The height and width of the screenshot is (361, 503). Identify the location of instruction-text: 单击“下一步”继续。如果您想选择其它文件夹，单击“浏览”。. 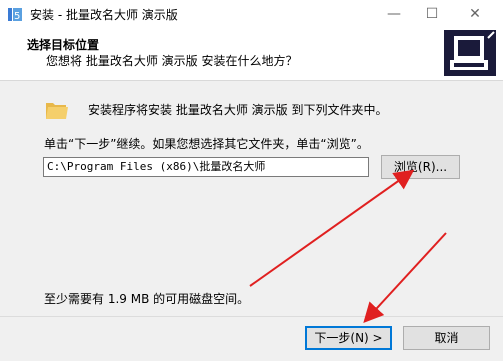
(206, 144).